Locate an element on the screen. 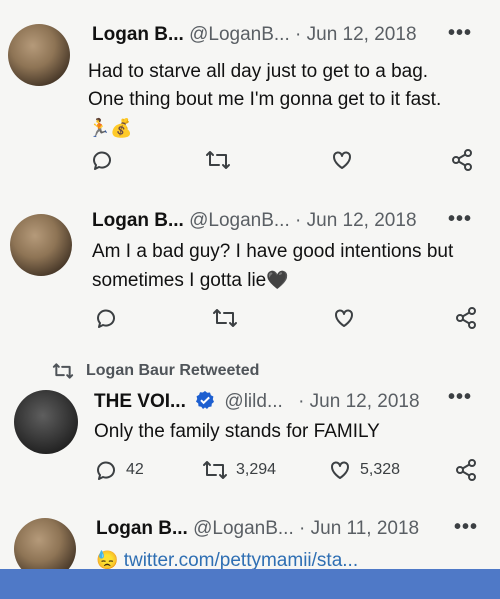  tweet-text-line: sometimes I gotta lie🖤 is located at coordinates (190, 280).